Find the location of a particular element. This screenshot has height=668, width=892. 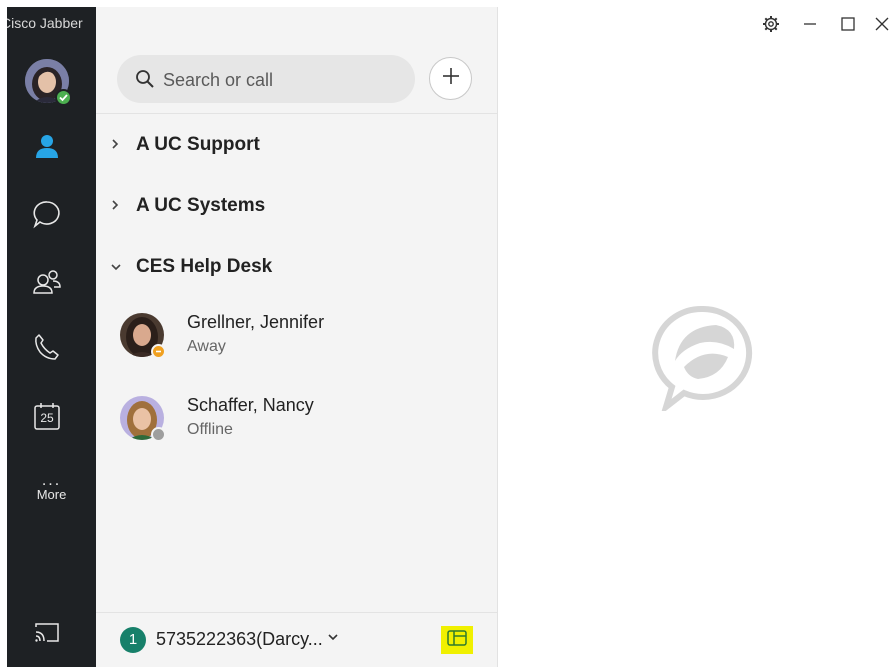

left-rail: Cisco Jabber 25 ... More is located at coordinates (51, 337).